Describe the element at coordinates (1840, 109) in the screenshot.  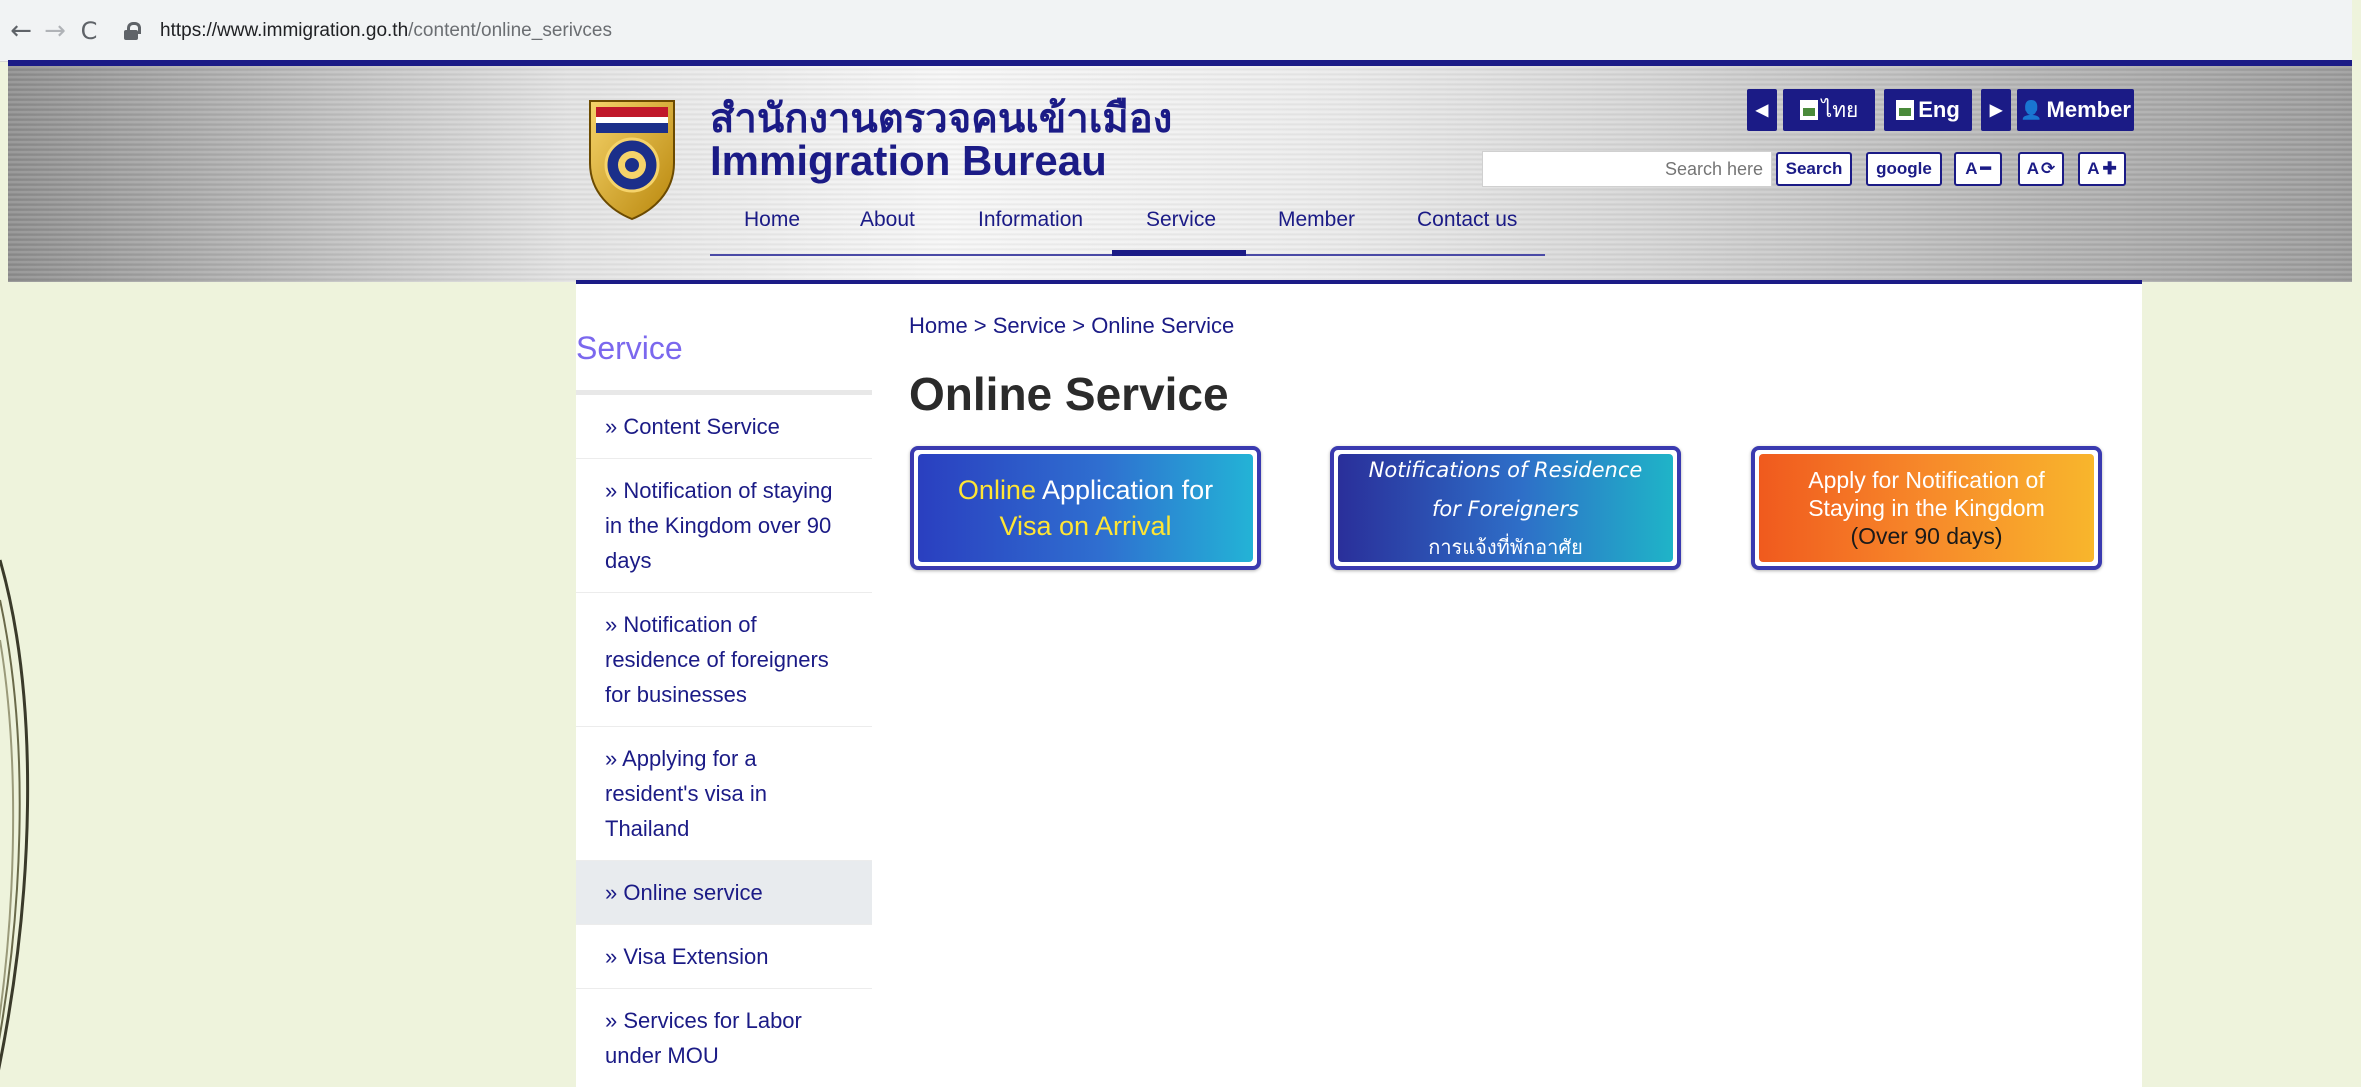
I see `lang-thai-label: ไทย` at that location.